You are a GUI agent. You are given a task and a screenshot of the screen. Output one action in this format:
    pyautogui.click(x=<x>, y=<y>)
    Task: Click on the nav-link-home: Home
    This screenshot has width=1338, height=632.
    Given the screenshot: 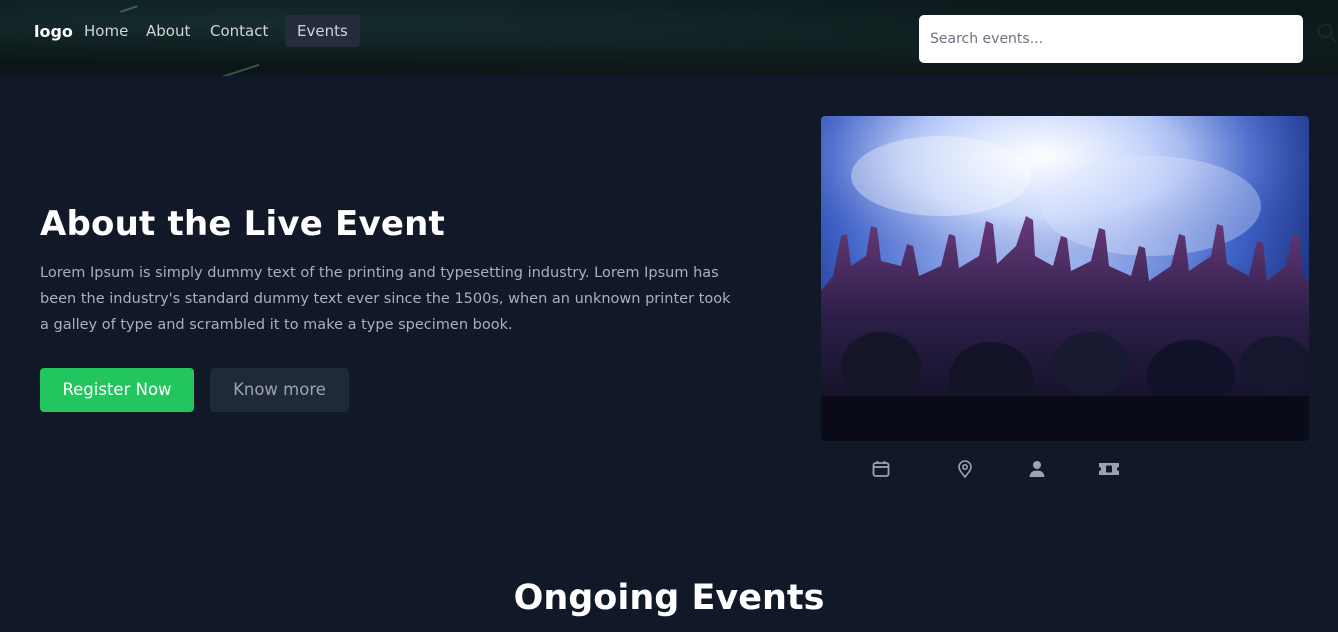 What is the action you would take?
    pyautogui.click(x=106, y=31)
    